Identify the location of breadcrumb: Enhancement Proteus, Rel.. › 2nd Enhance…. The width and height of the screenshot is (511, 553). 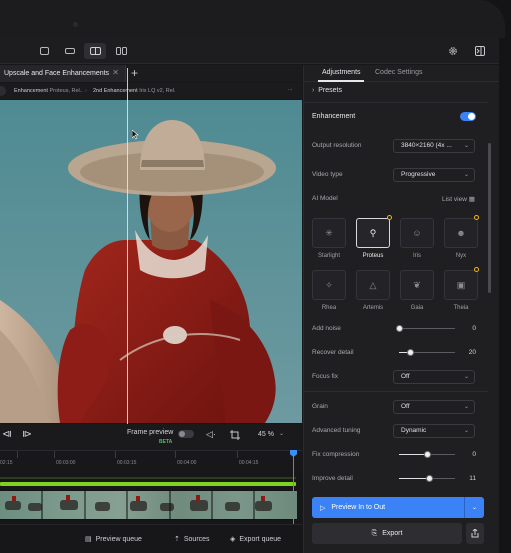
(151, 91).